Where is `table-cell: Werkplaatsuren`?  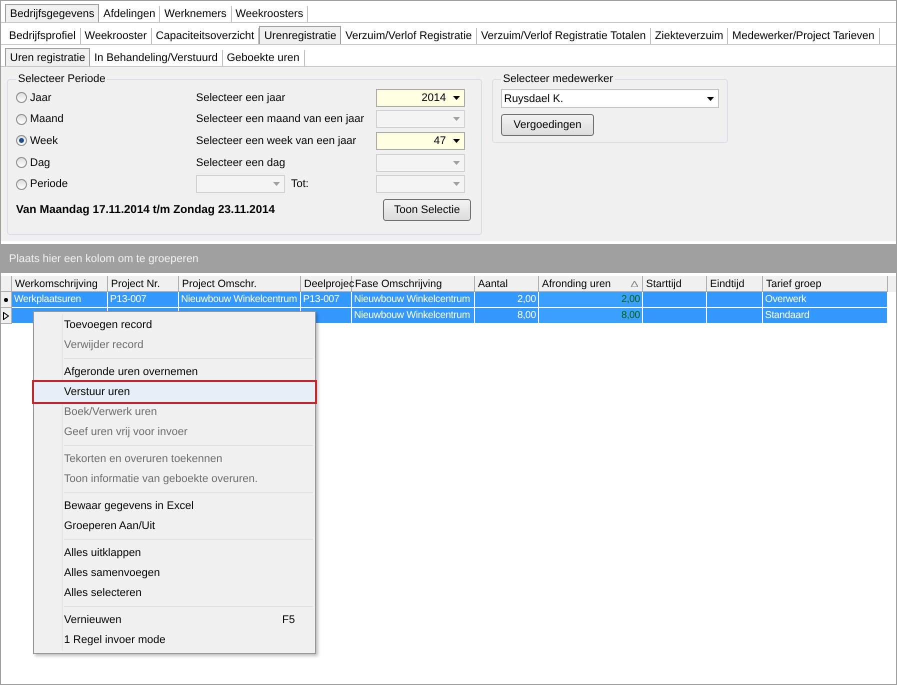
table-cell: Werkplaatsuren is located at coordinates (48, 299).